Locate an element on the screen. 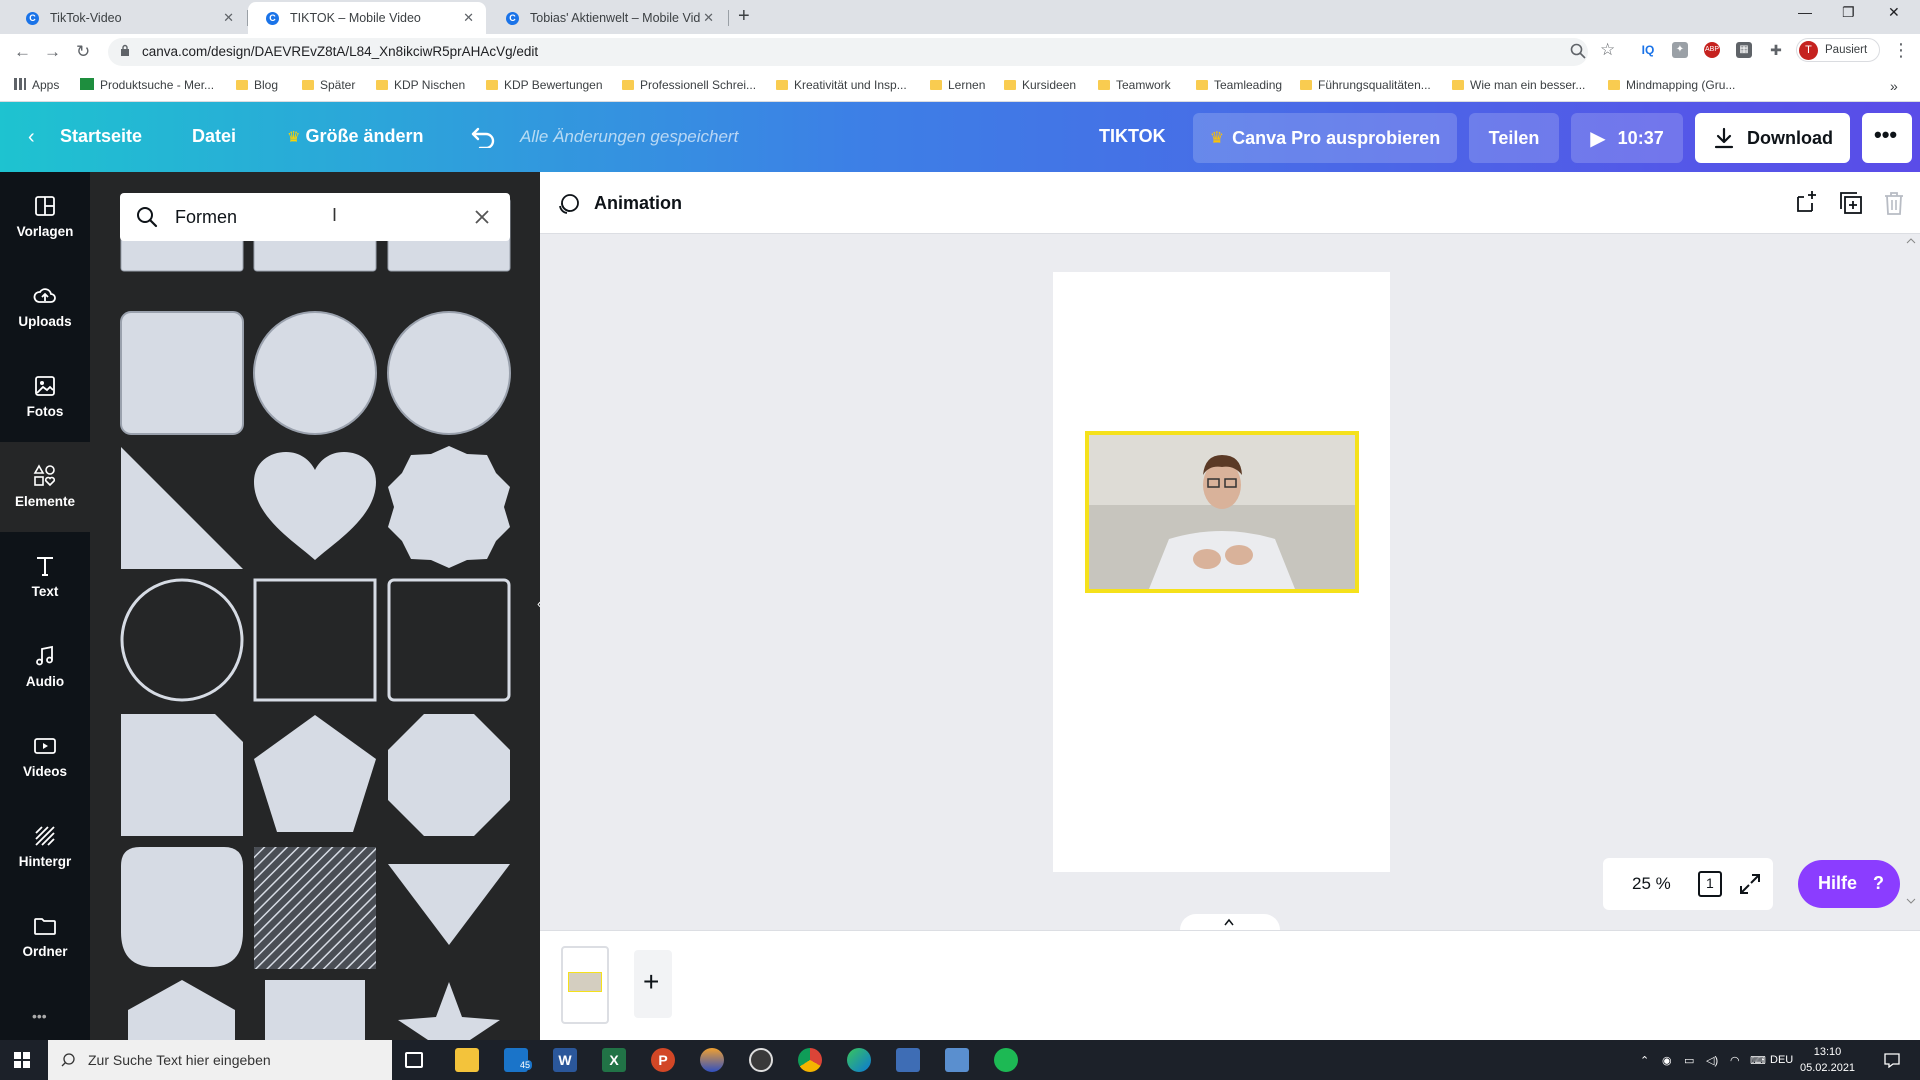  bookmark-item: KDP Bewertungen is located at coordinates (544, 85).